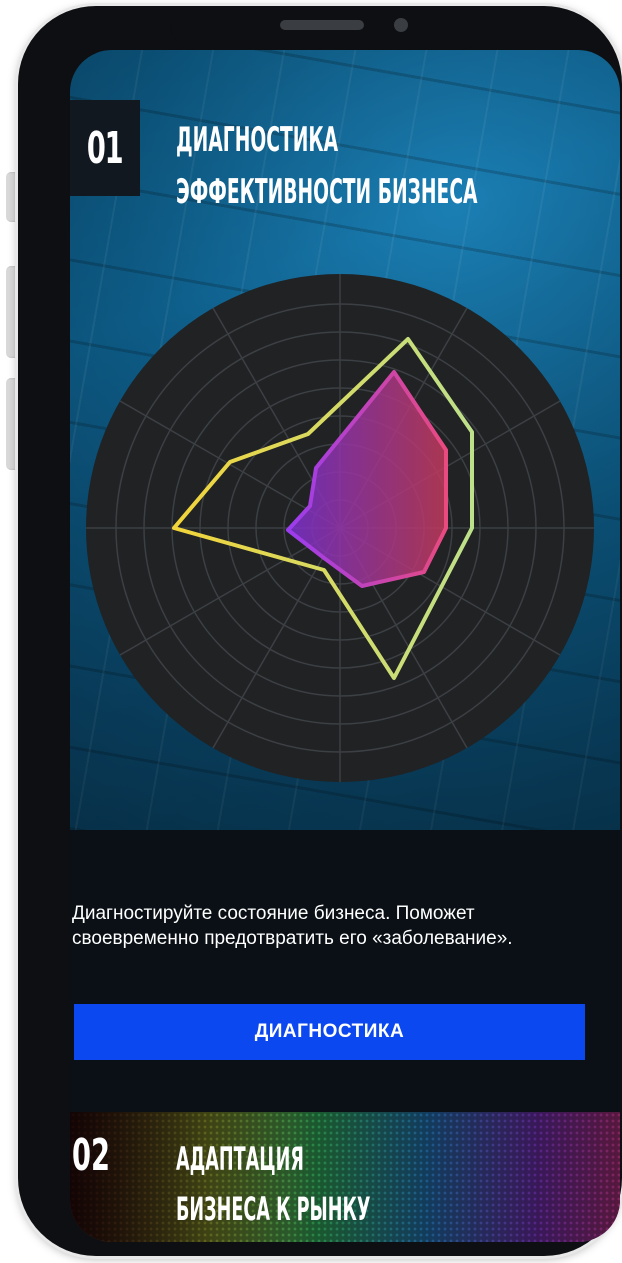  I want to click on hero-title-line1: ДИАГНОСТИКА, so click(257, 140).